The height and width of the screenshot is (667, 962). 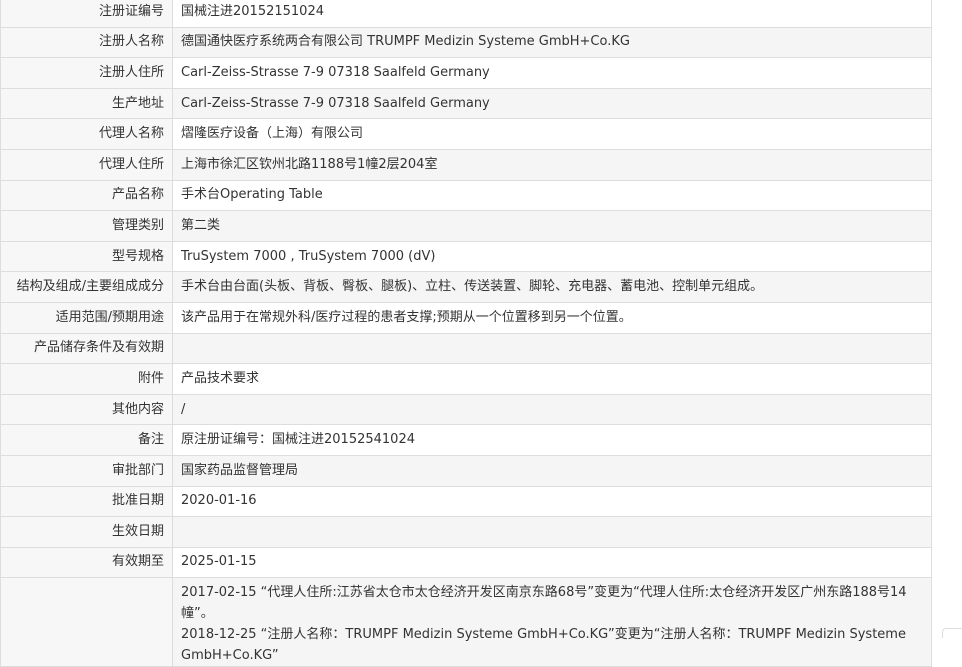 I want to click on table-row: 其他内容 /, so click(x=466, y=409).